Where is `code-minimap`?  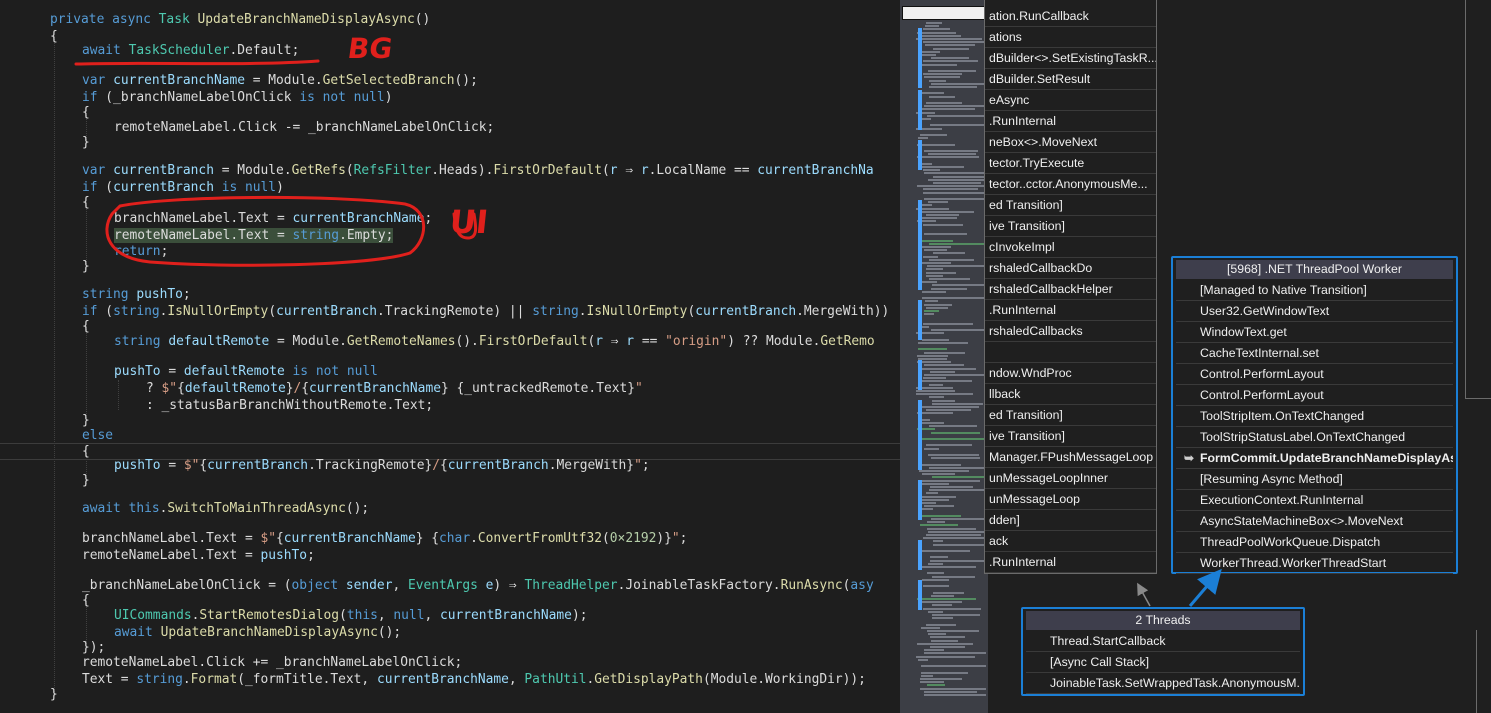 code-minimap is located at coordinates (944, 356).